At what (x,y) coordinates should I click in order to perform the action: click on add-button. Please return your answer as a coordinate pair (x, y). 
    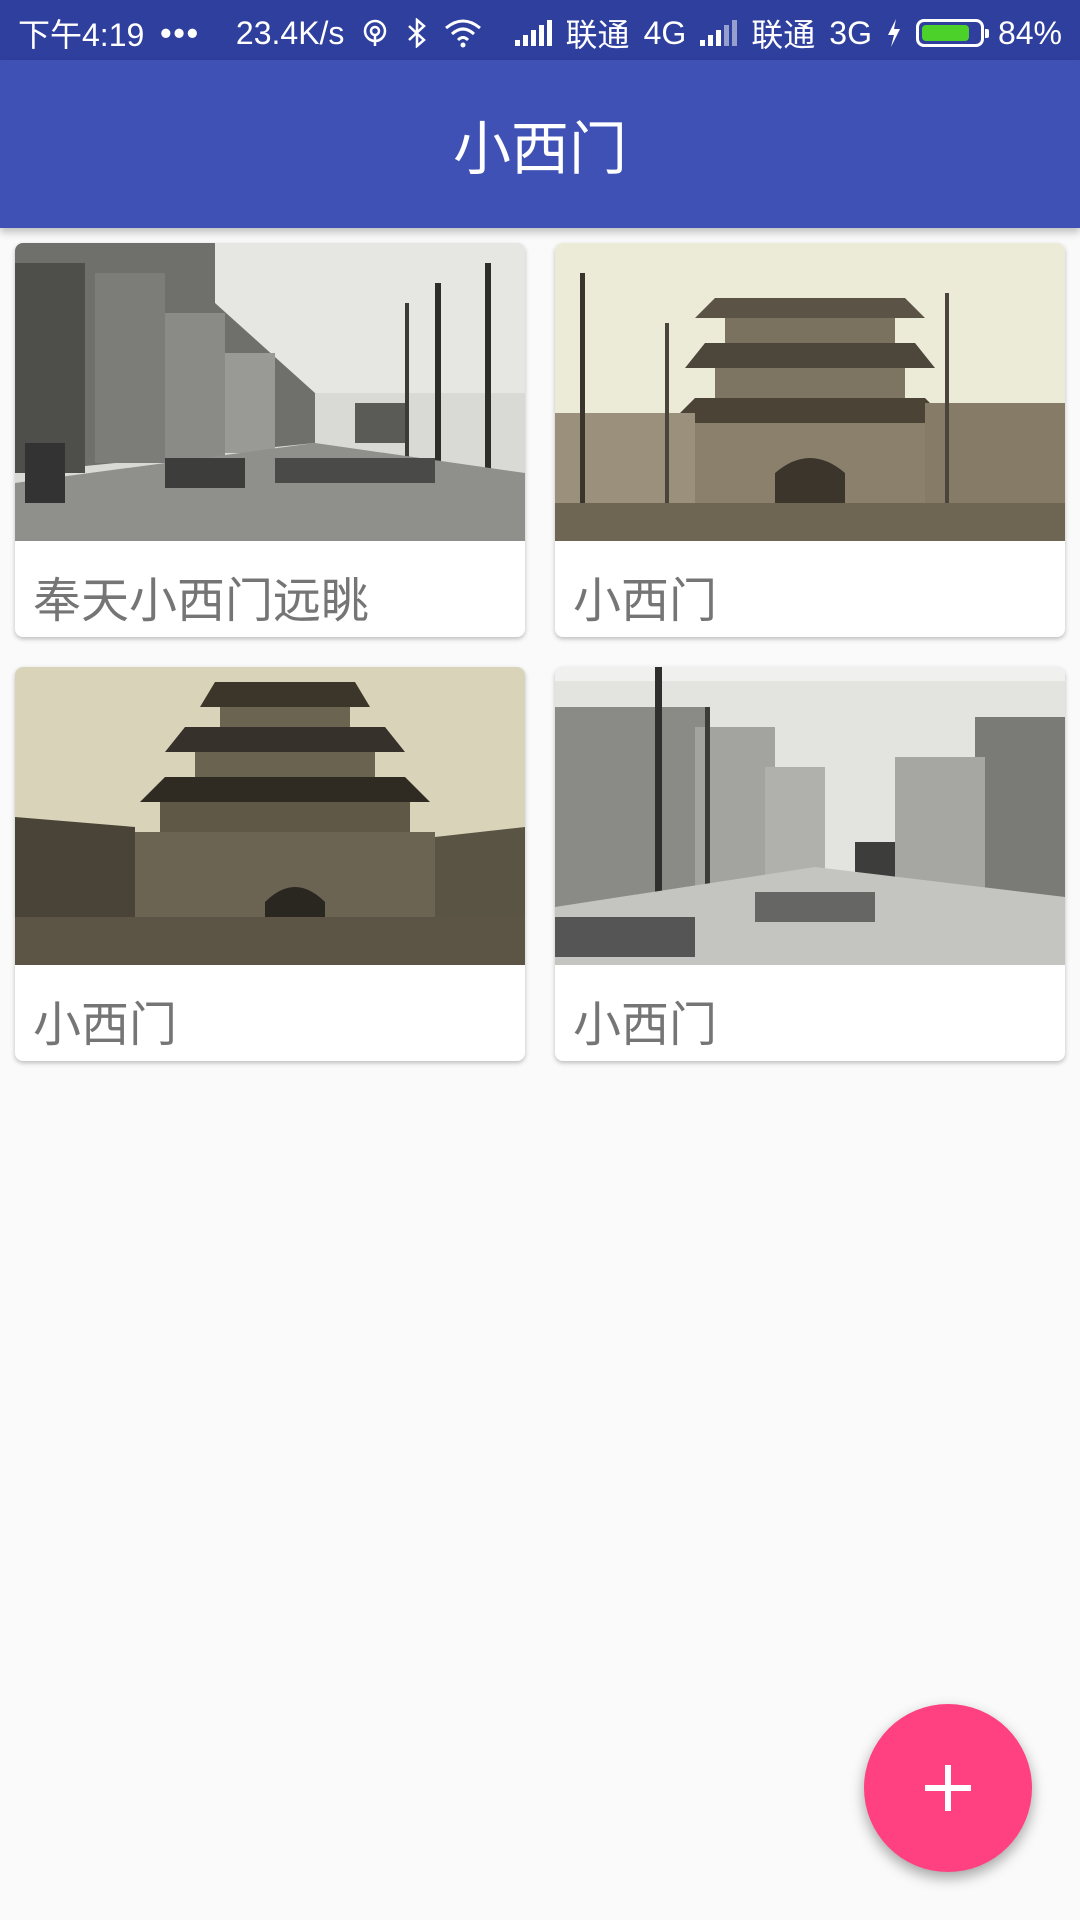
    Looking at the image, I should click on (948, 1788).